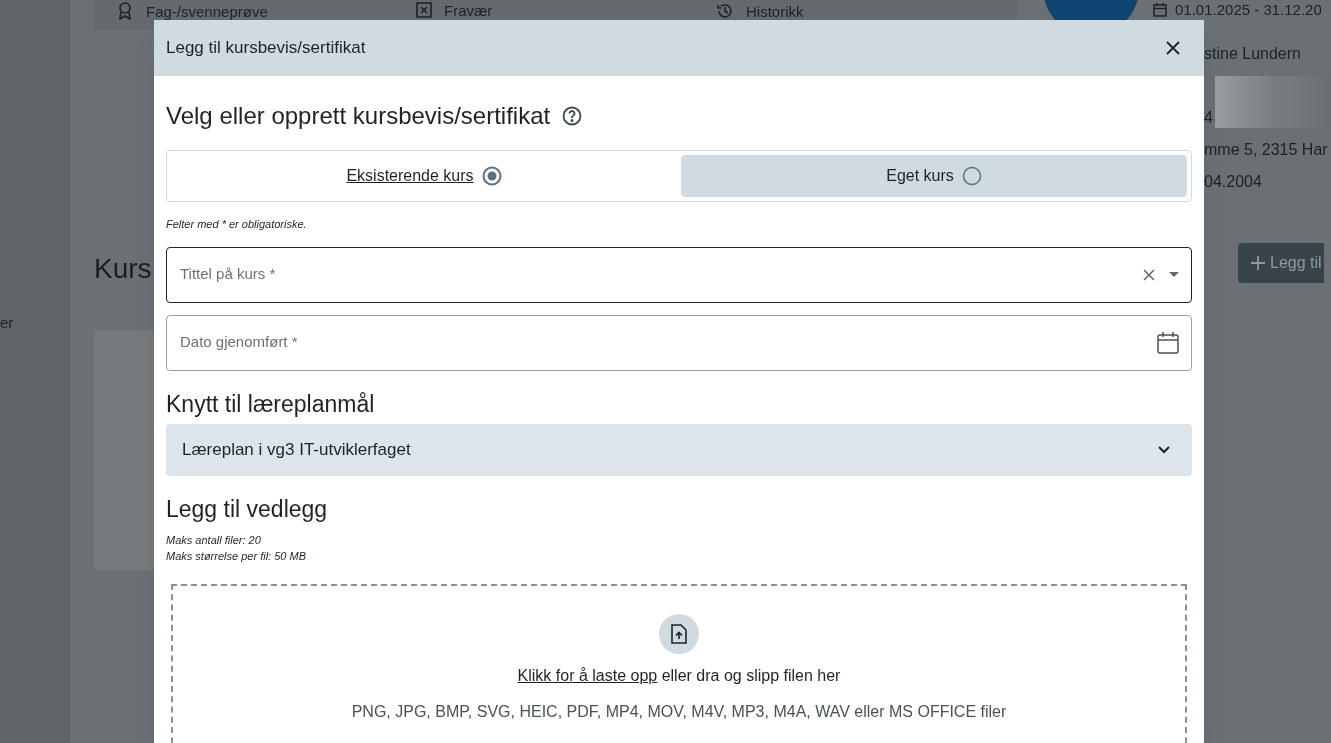  I want to click on upload-icon, so click(679, 633).